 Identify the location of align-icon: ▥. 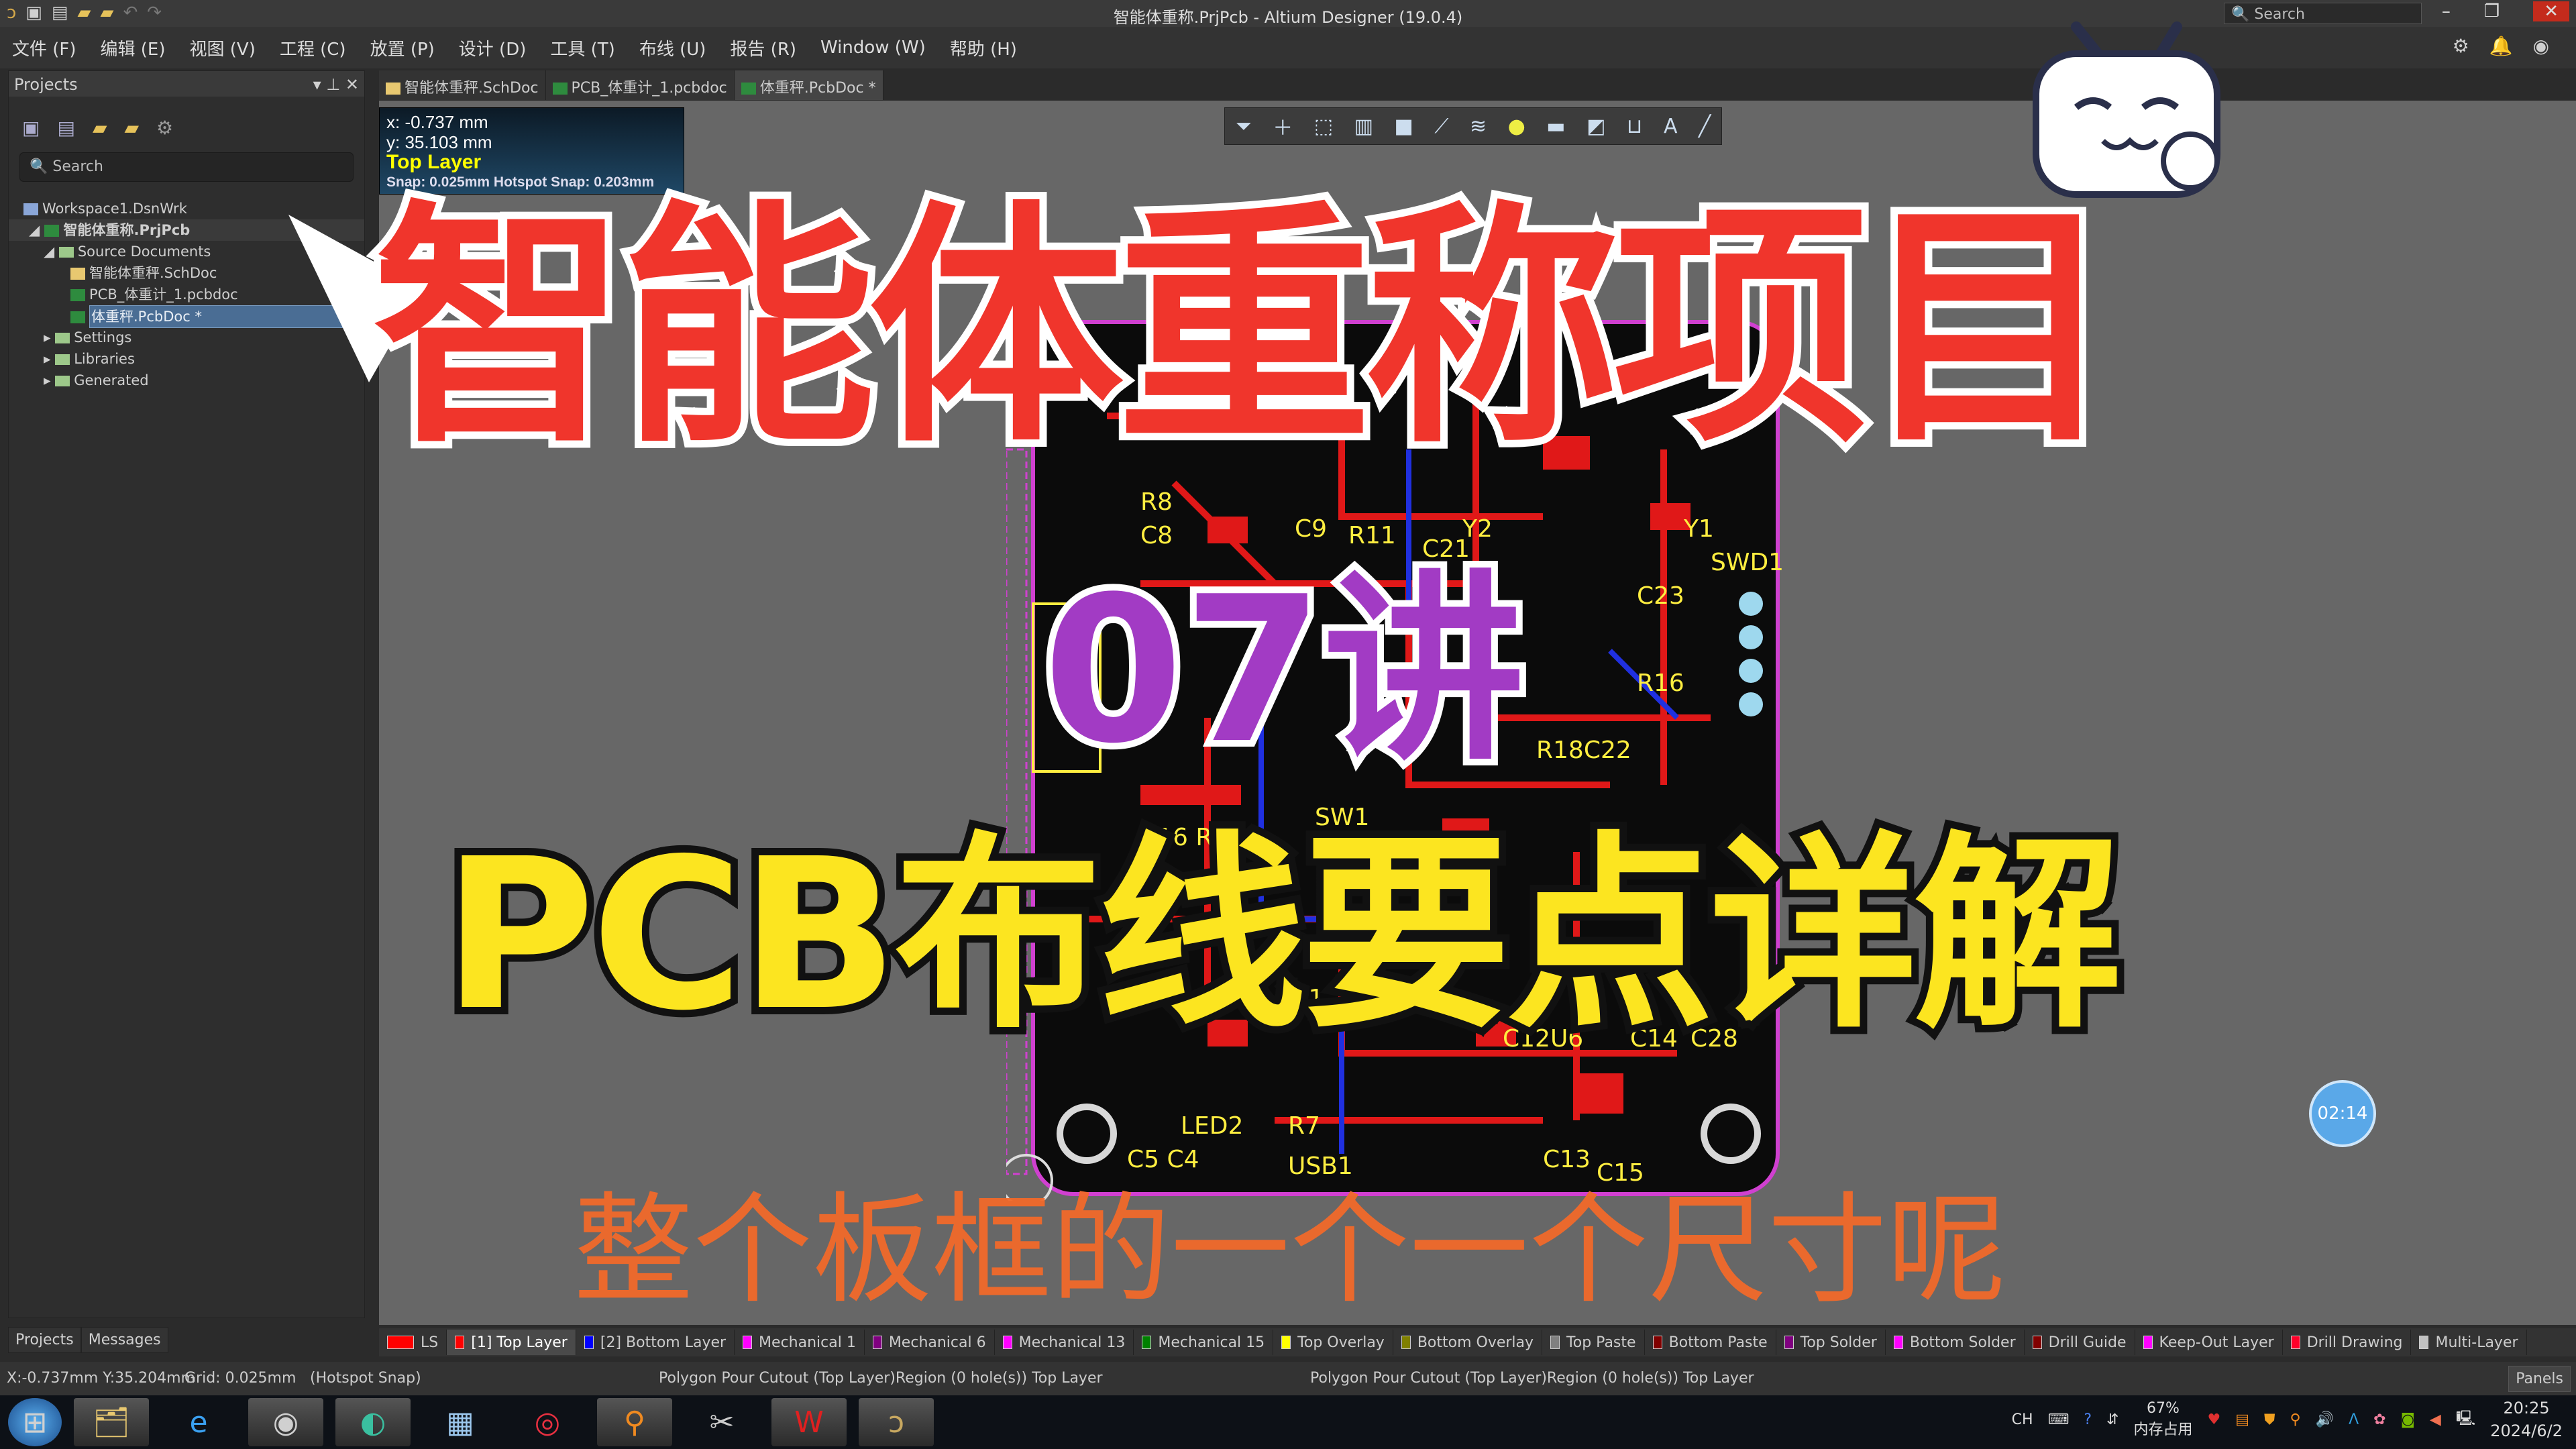
(1363, 126).